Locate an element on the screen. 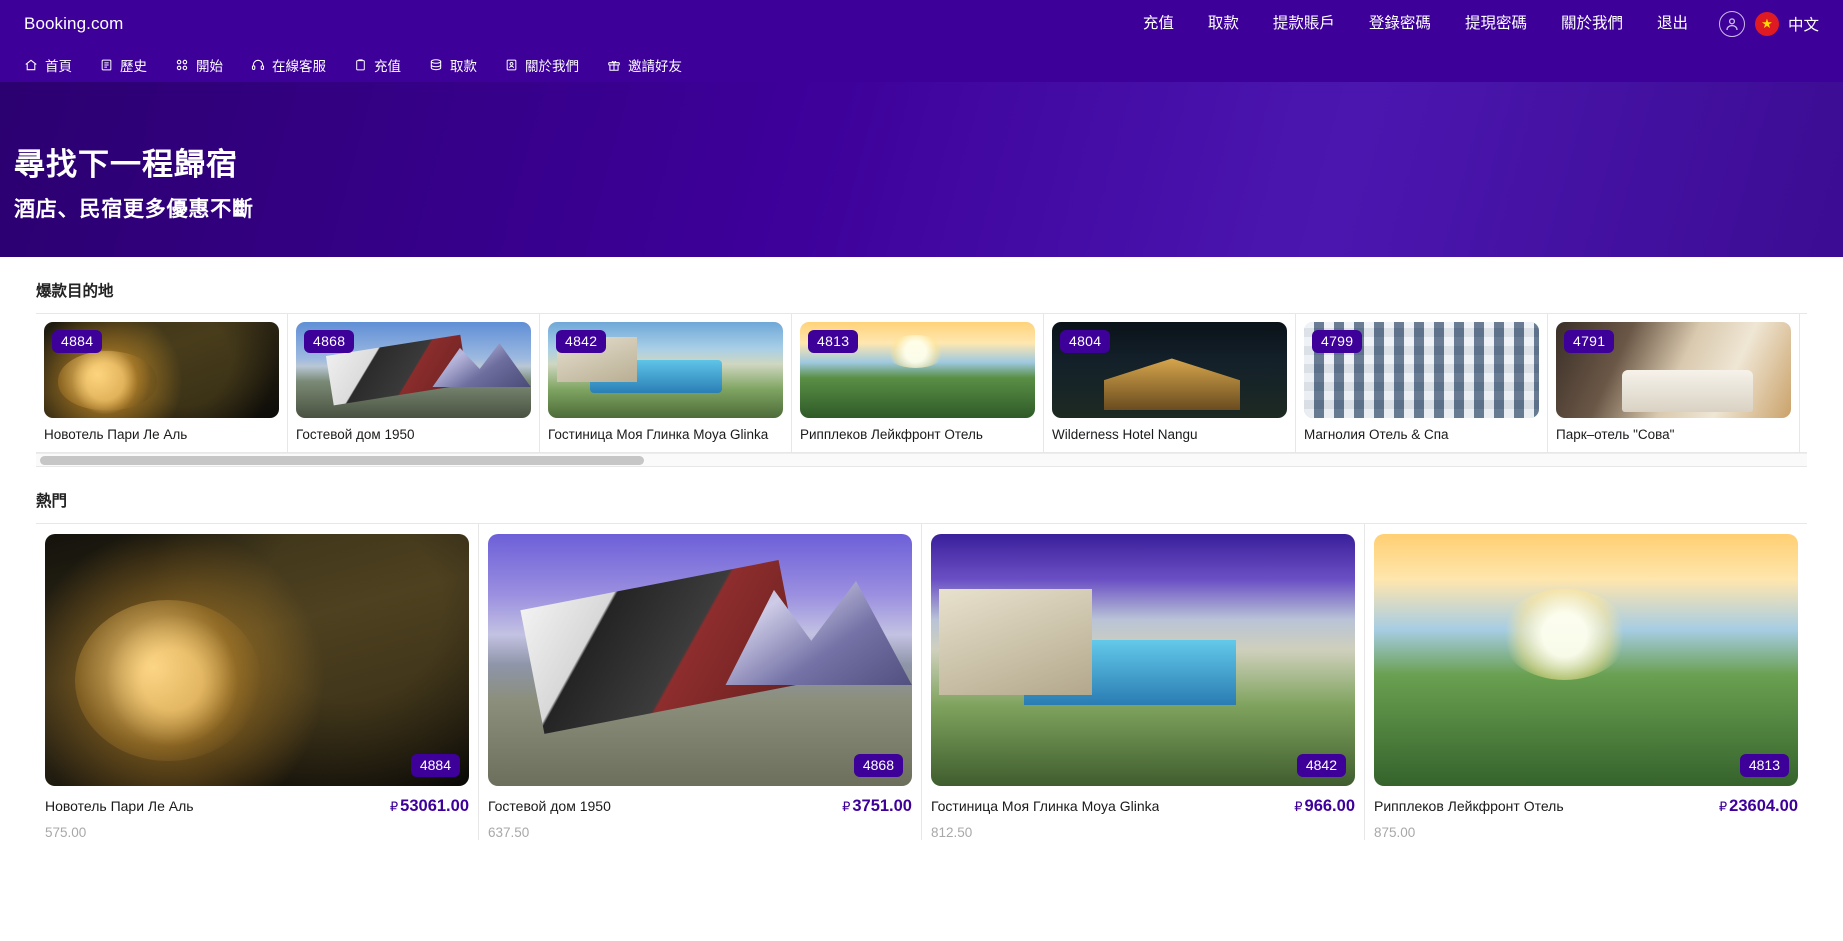 The height and width of the screenshot is (941, 1843). destination-badge: 4813 is located at coordinates (833, 342).